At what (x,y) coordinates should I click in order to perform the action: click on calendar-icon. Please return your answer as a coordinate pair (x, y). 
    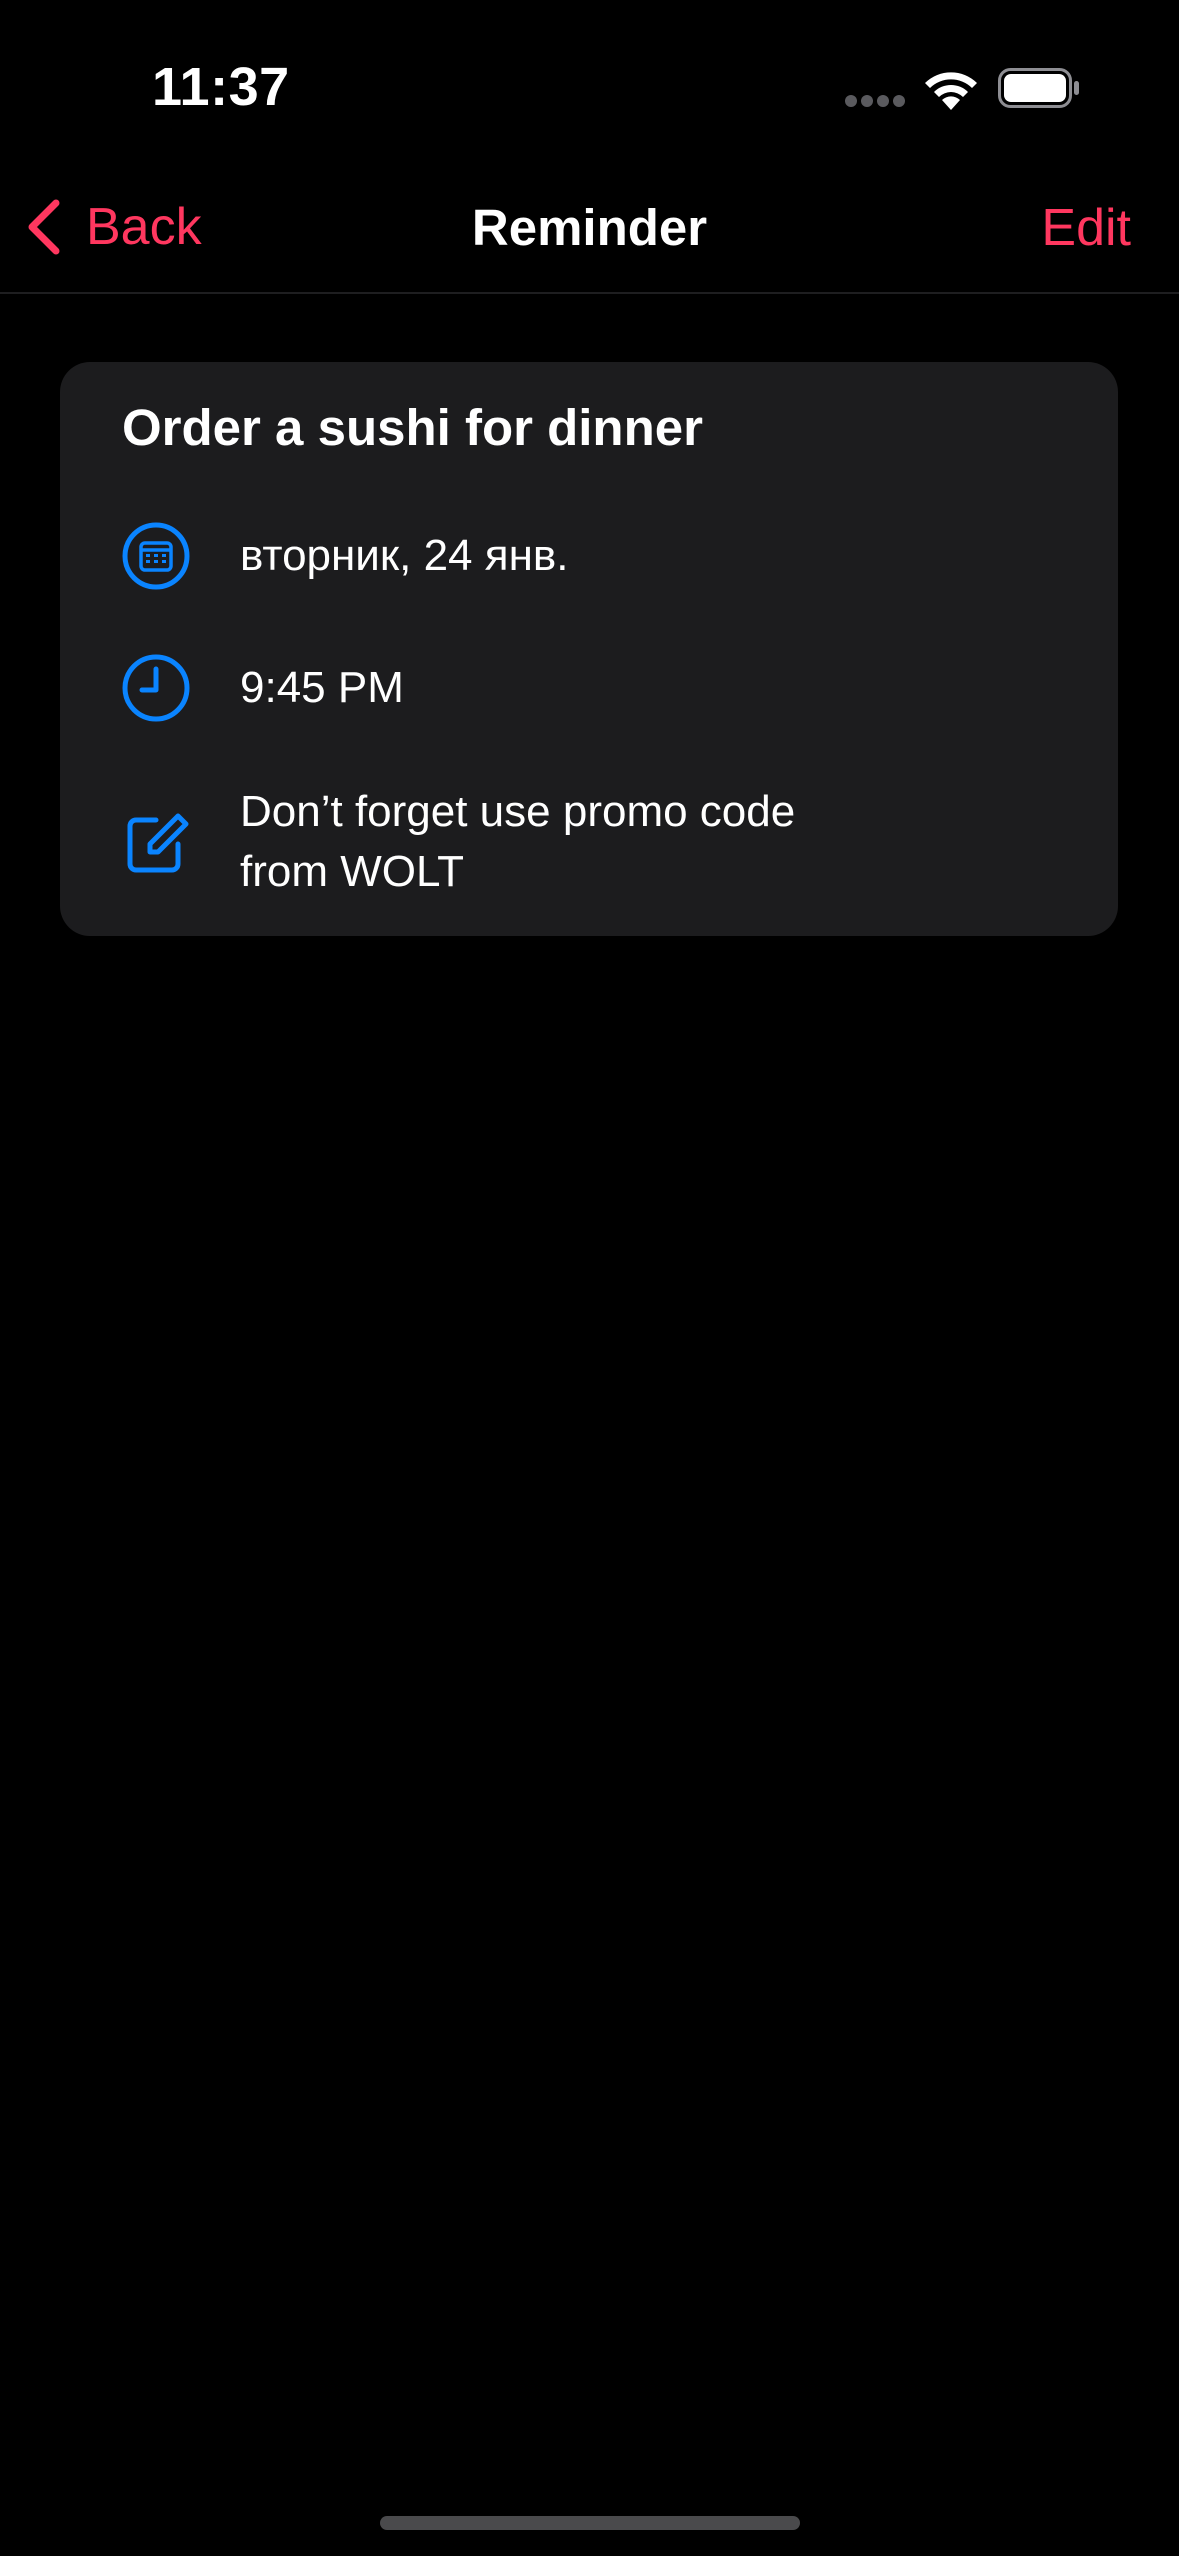
    Looking at the image, I should click on (156, 556).